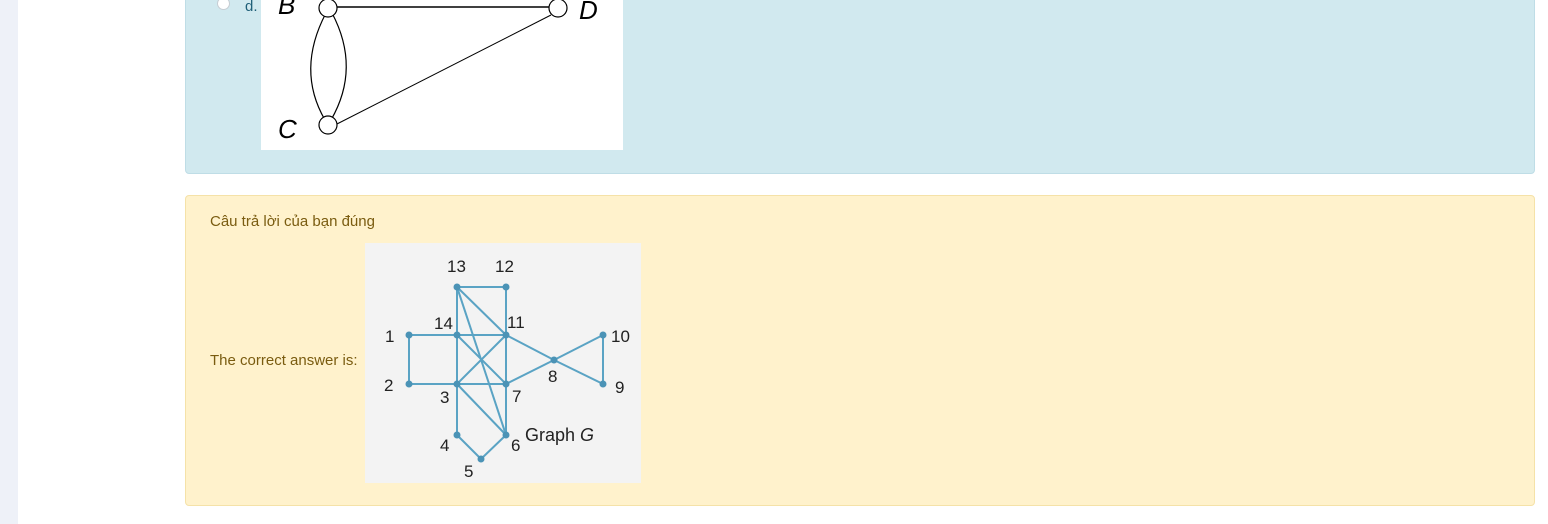 The image size is (1548, 524). Describe the element at coordinates (328, 9) in the screenshot. I see `vertex-b` at that location.